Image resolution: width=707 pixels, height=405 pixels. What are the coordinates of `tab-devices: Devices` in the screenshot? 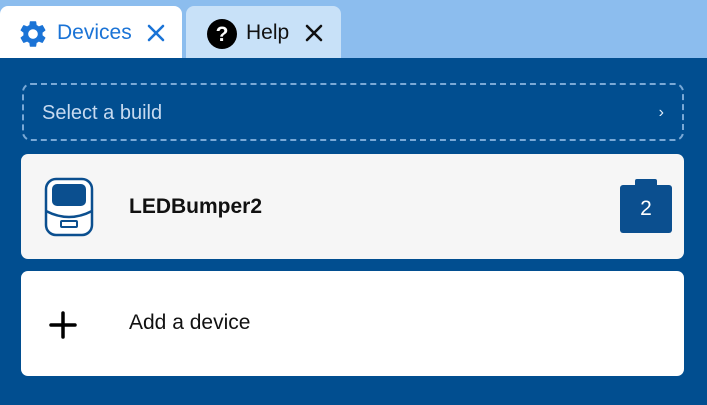 It's located at (91, 32).